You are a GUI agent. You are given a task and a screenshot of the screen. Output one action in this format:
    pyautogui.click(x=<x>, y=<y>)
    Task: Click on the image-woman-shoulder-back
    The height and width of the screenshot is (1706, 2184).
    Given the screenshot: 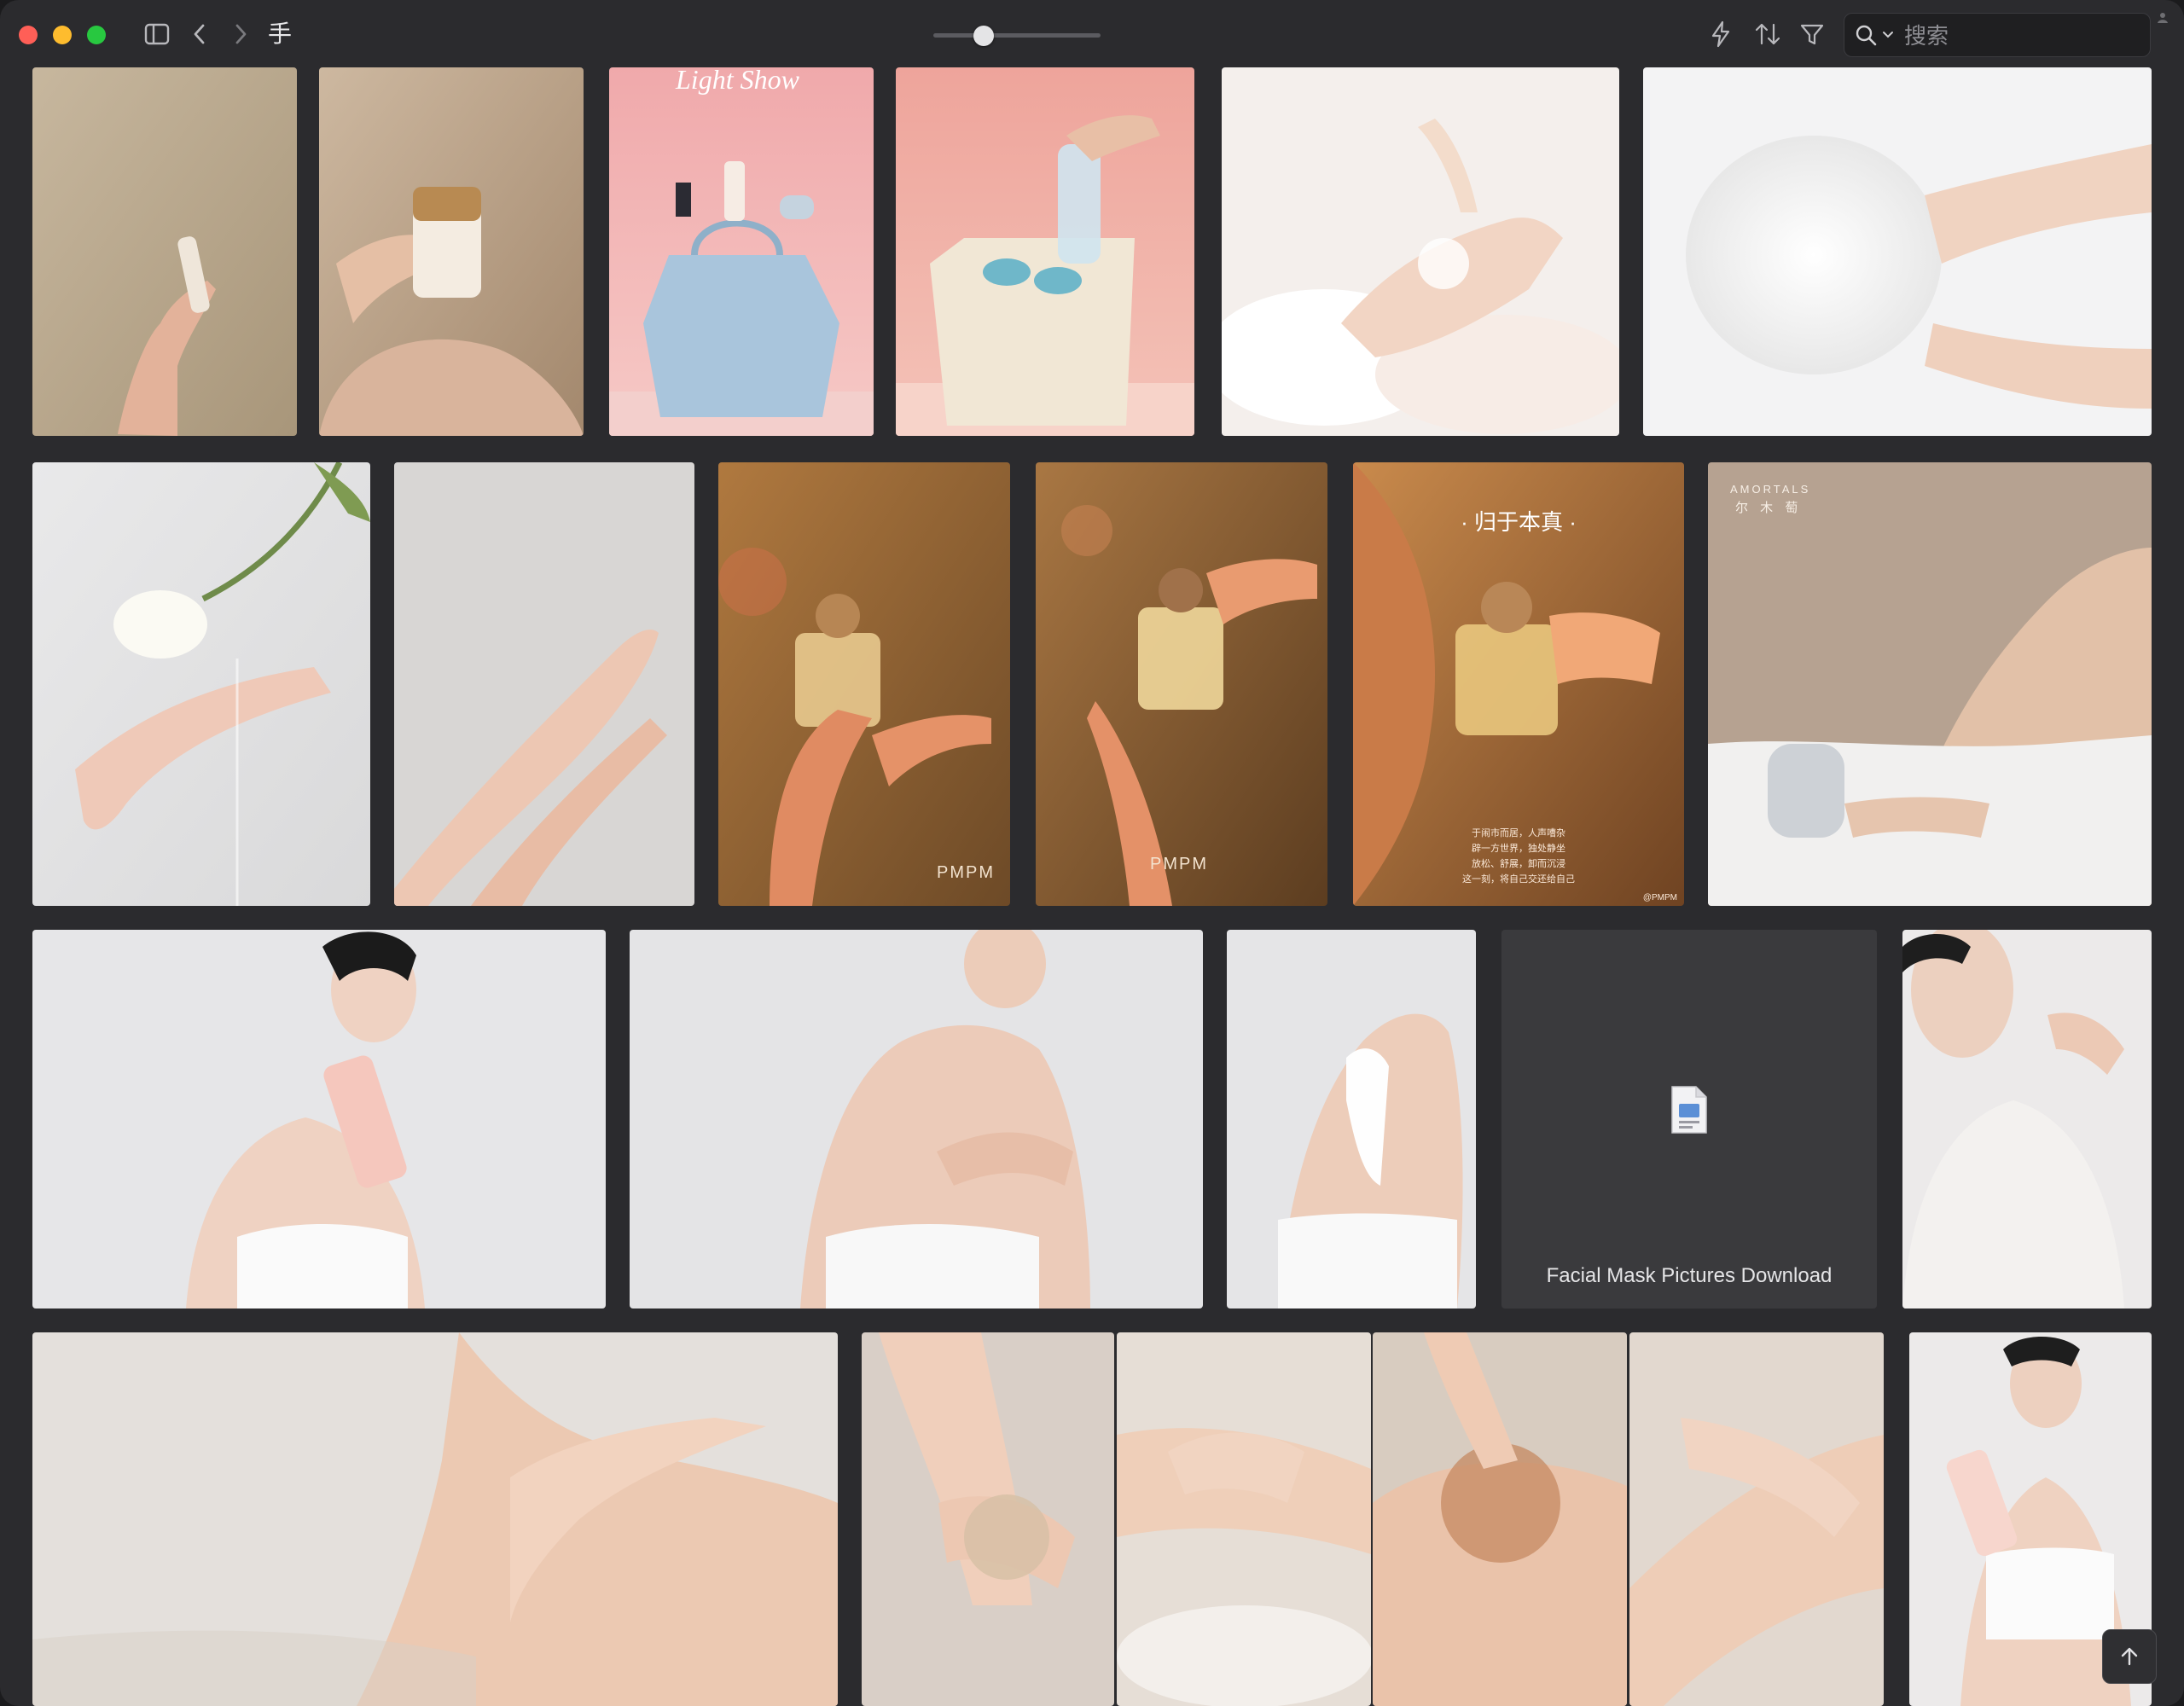 What is the action you would take?
    pyautogui.click(x=917, y=1119)
    